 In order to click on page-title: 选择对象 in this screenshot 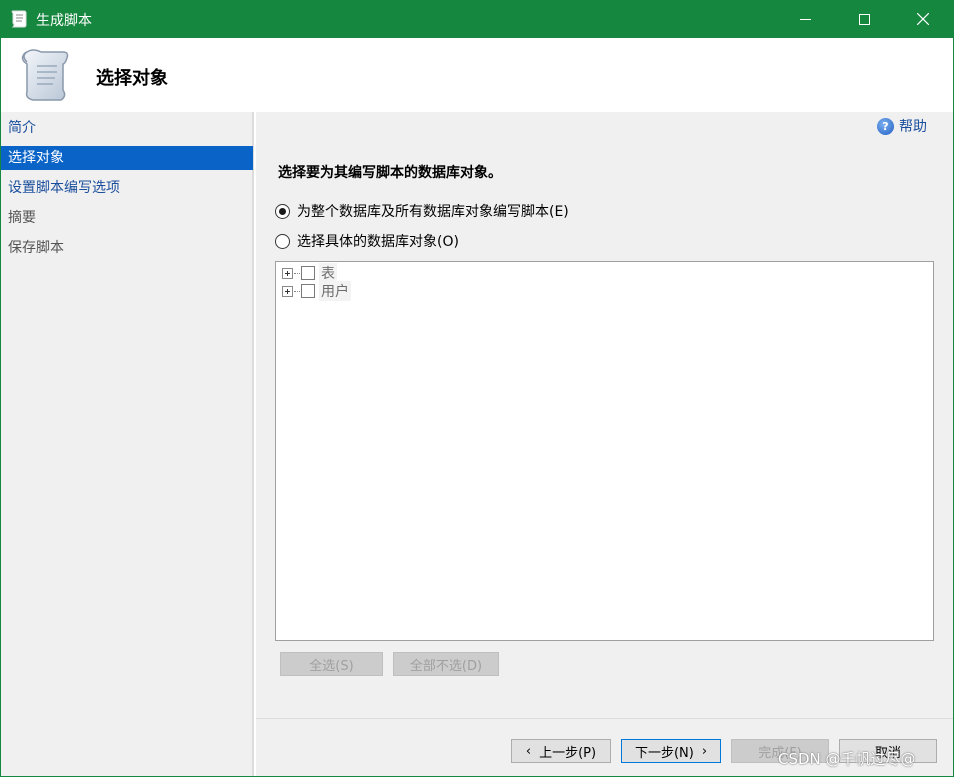, I will do `click(132, 78)`.